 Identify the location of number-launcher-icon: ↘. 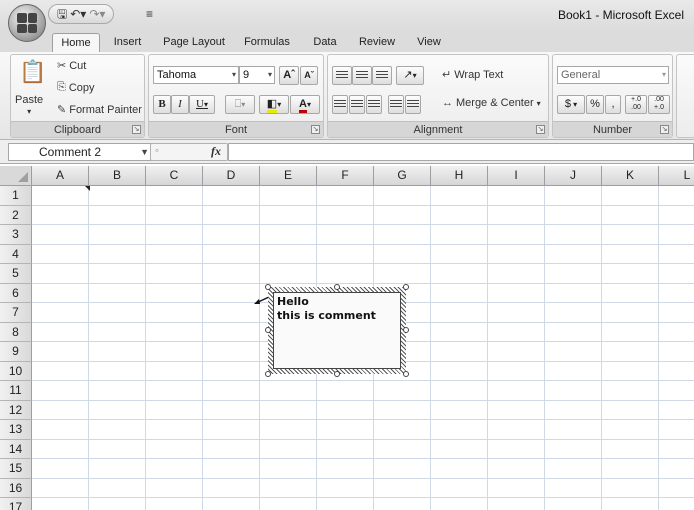
(664, 129).